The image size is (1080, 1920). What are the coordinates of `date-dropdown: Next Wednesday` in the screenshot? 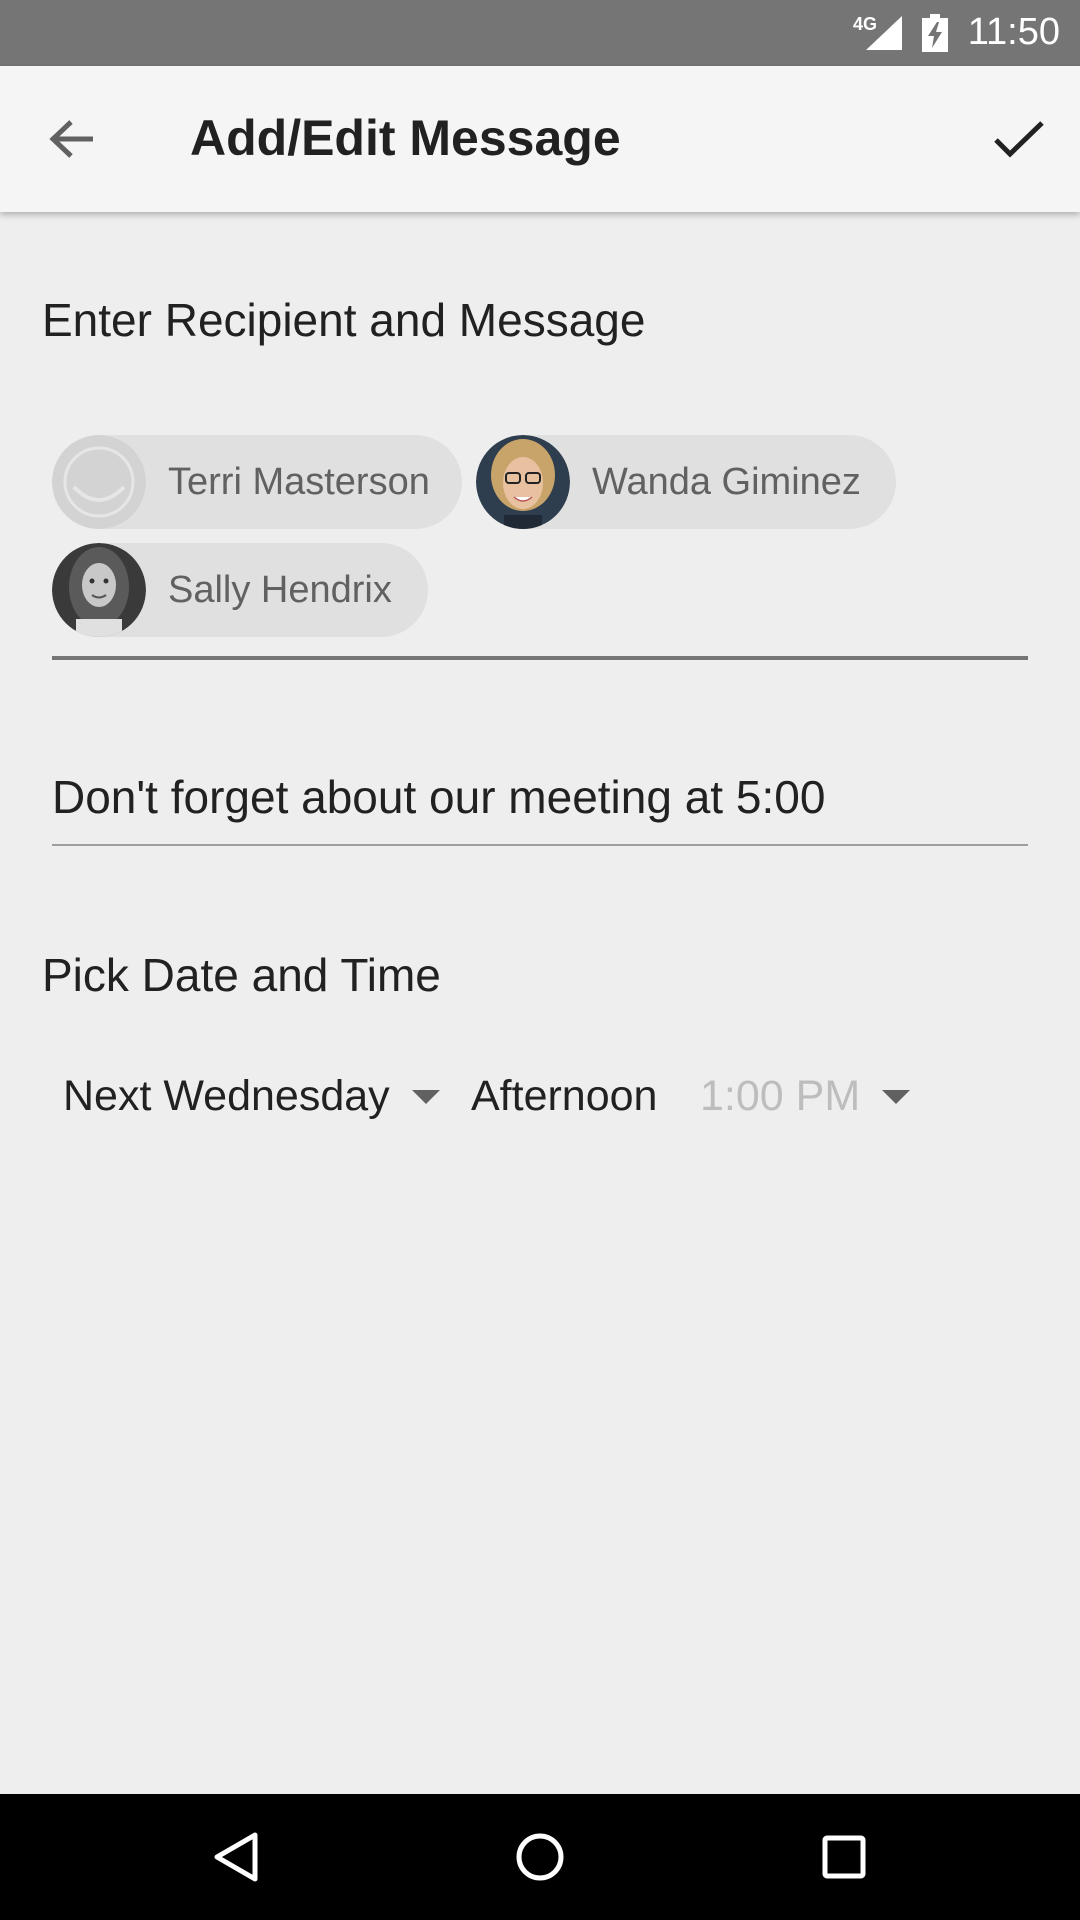 It's located at (251, 1096).